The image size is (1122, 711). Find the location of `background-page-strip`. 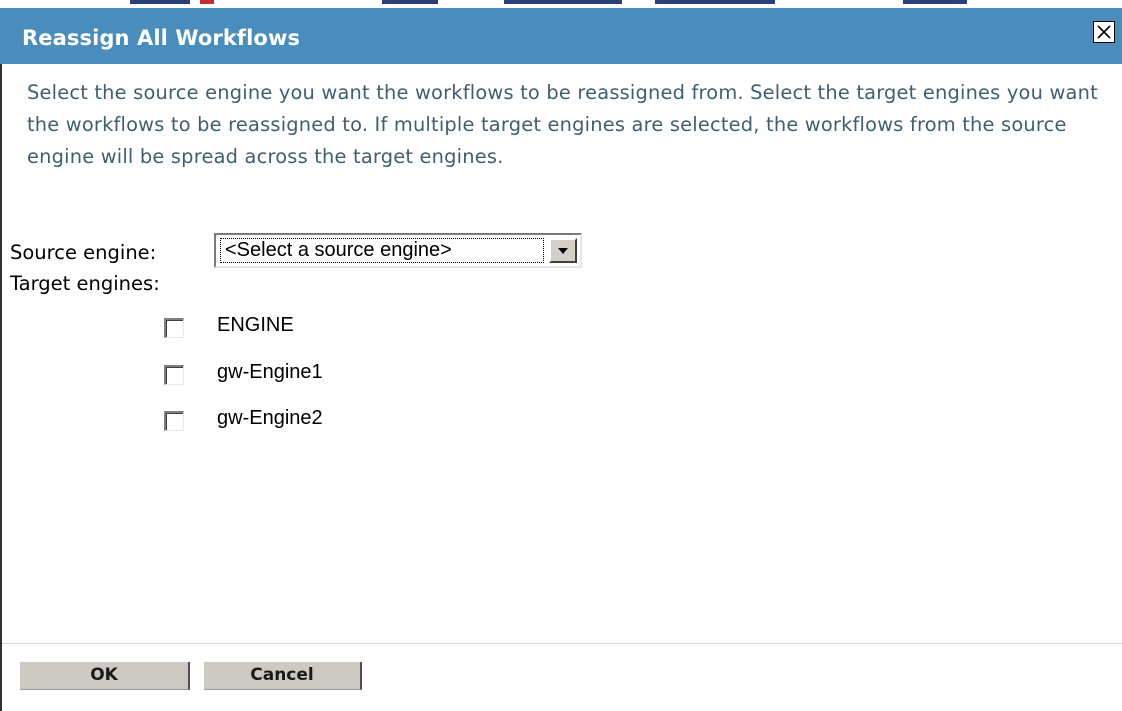

background-page-strip is located at coordinates (561, 4).